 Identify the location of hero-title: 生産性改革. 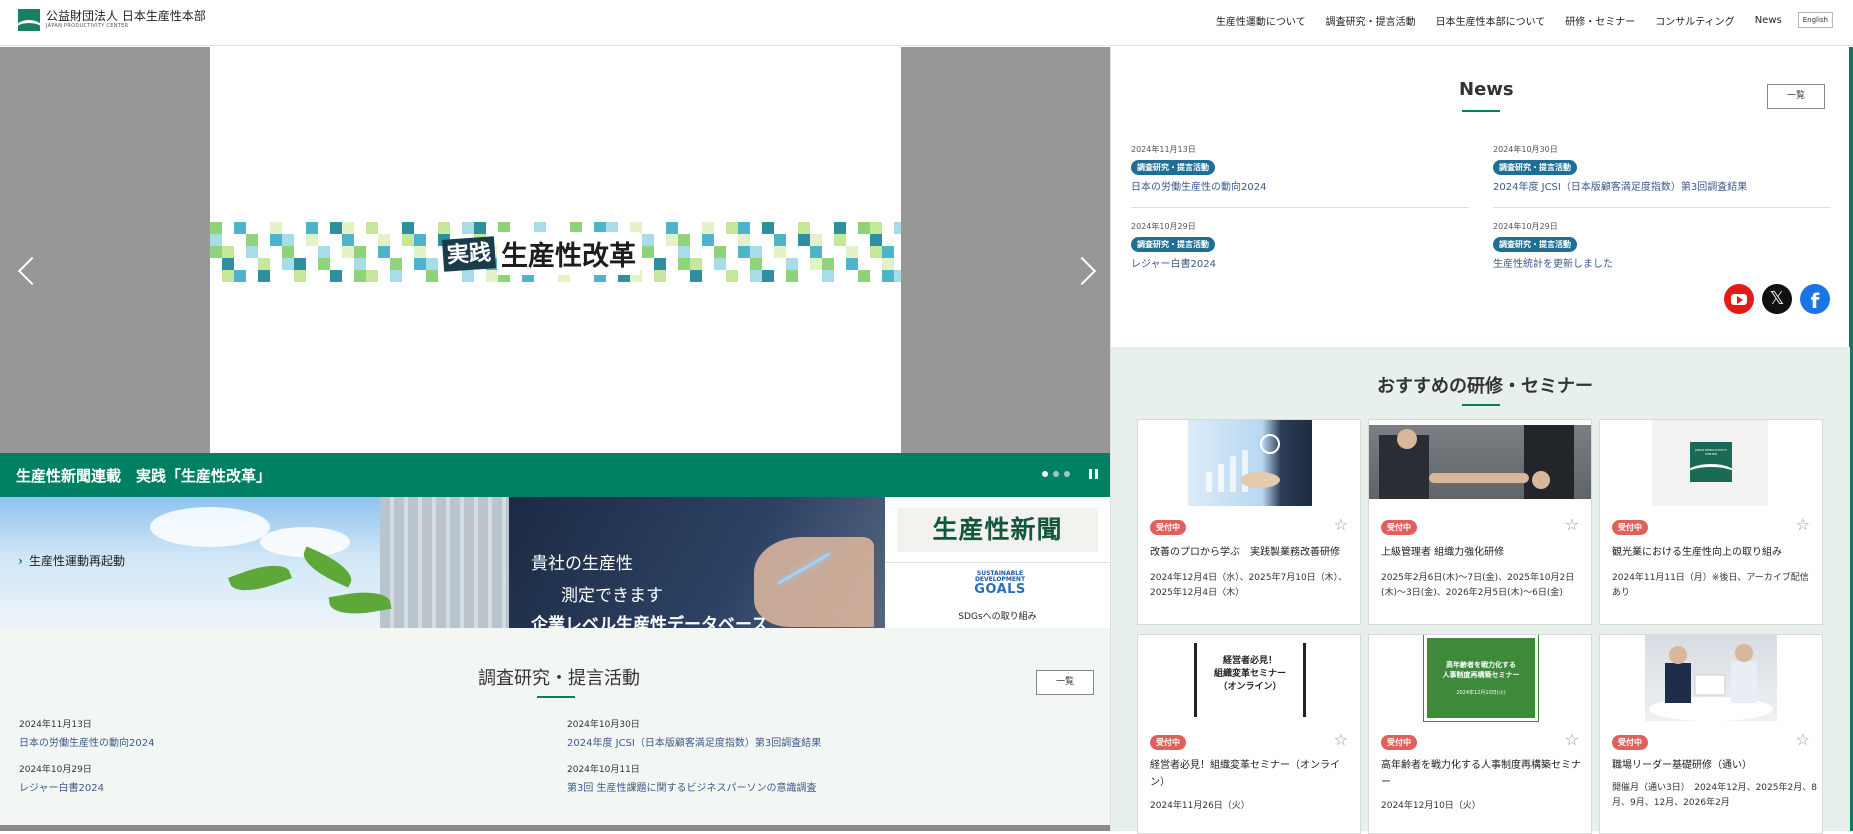
(569, 253).